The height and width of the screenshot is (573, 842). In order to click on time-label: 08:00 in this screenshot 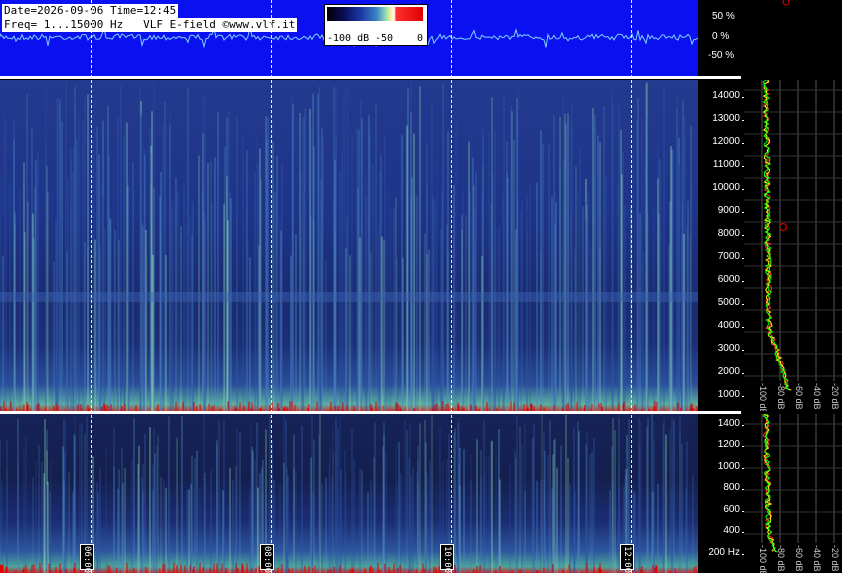, I will do `click(267, 558)`.